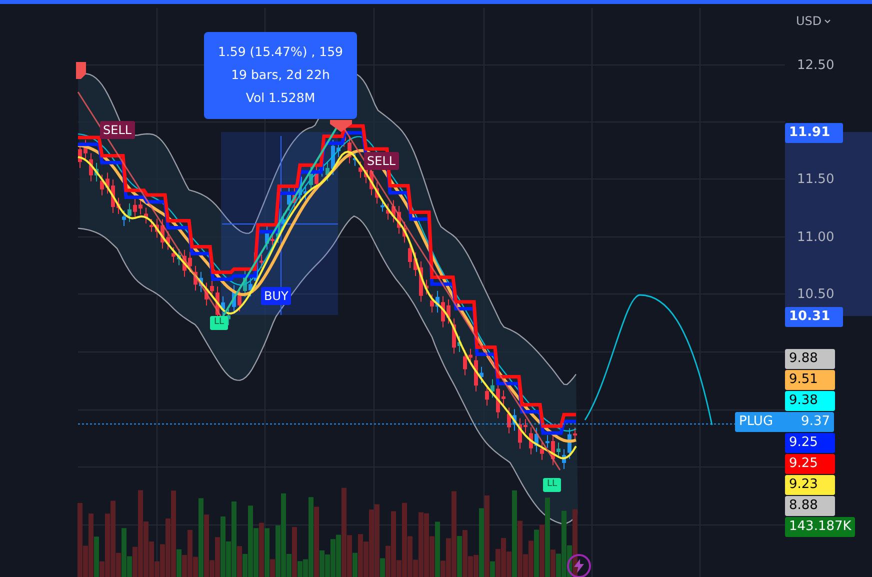 This screenshot has height=577, width=872. What do you see at coordinates (814, 132) in the screenshot?
I see `range-price-label: 11.91` at bounding box center [814, 132].